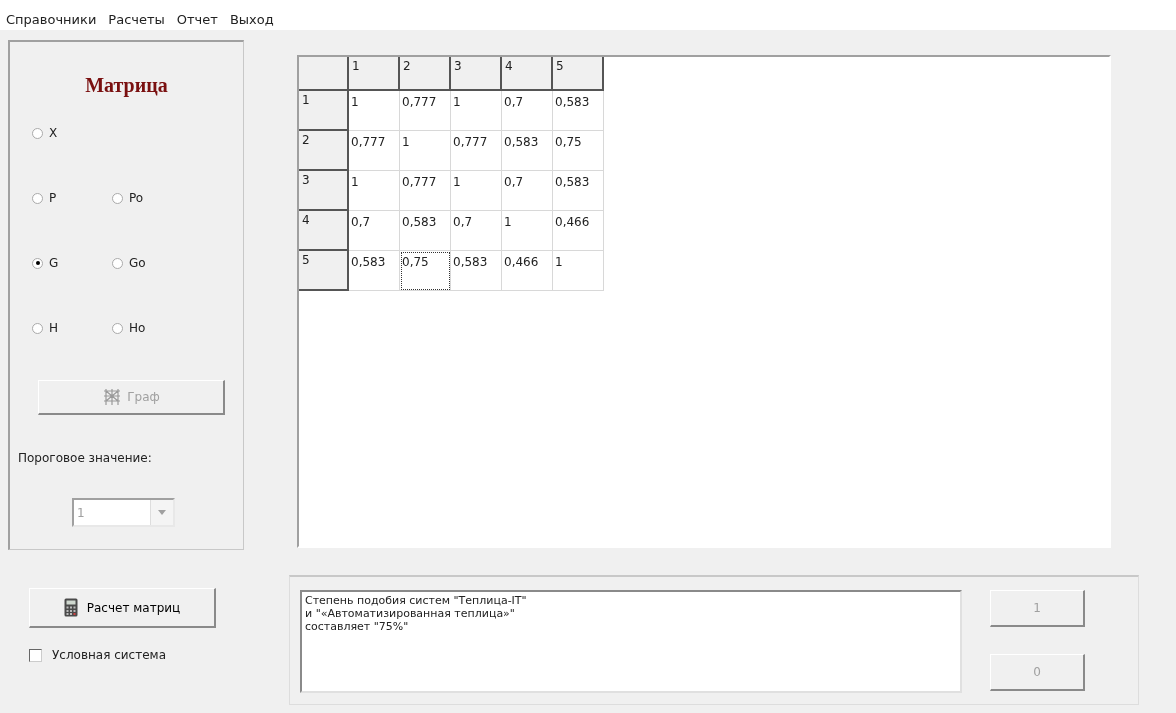 Image resolution: width=1176 pixels, height=713 pixels. What do you see at coordinates (51, 21) in the screenshot?
I see `menu-item: Справочники` at bounding box center [51, 21].